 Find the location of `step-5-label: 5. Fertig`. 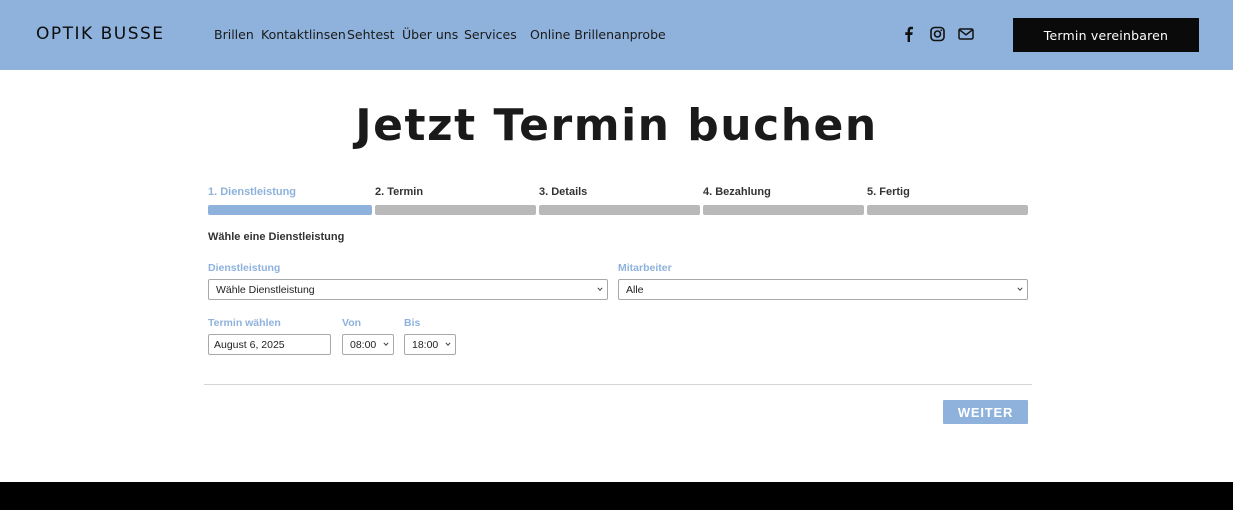

step-5-label: 5. Fertig is located at coordinates (888, 192).